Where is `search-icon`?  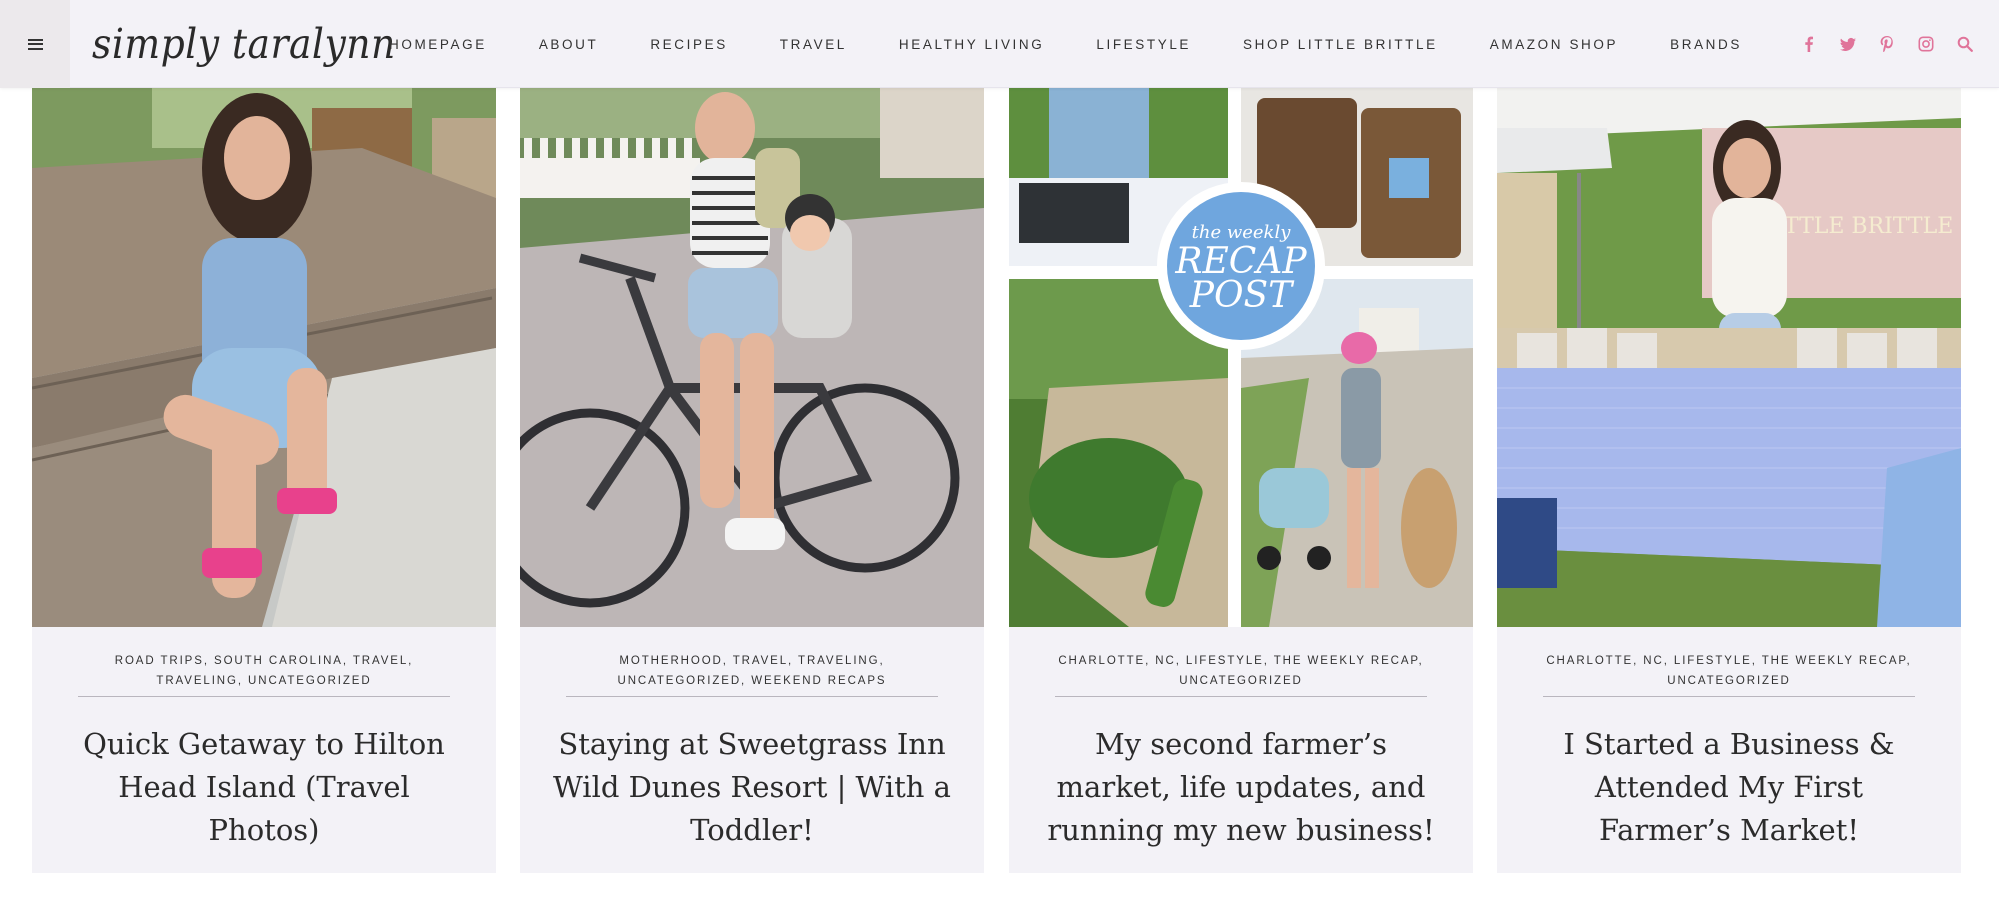 search-icon is located at coordinates (1965, 44).